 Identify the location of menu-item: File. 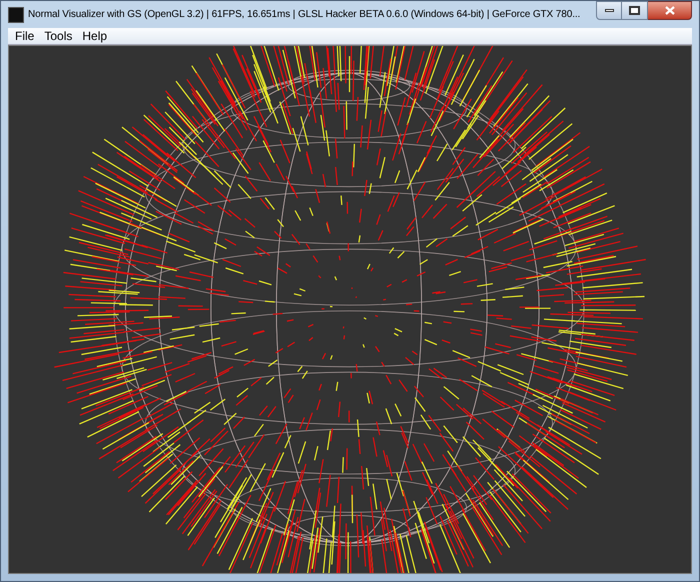
(25, 36).